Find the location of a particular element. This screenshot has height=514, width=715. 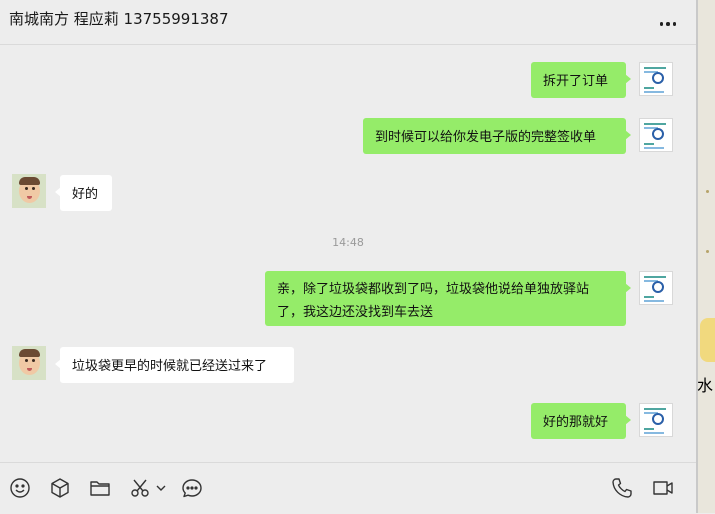

message-bubble-self: 到时候可以给你发电子版的完整签收单 is located at coordinates (497, 136).